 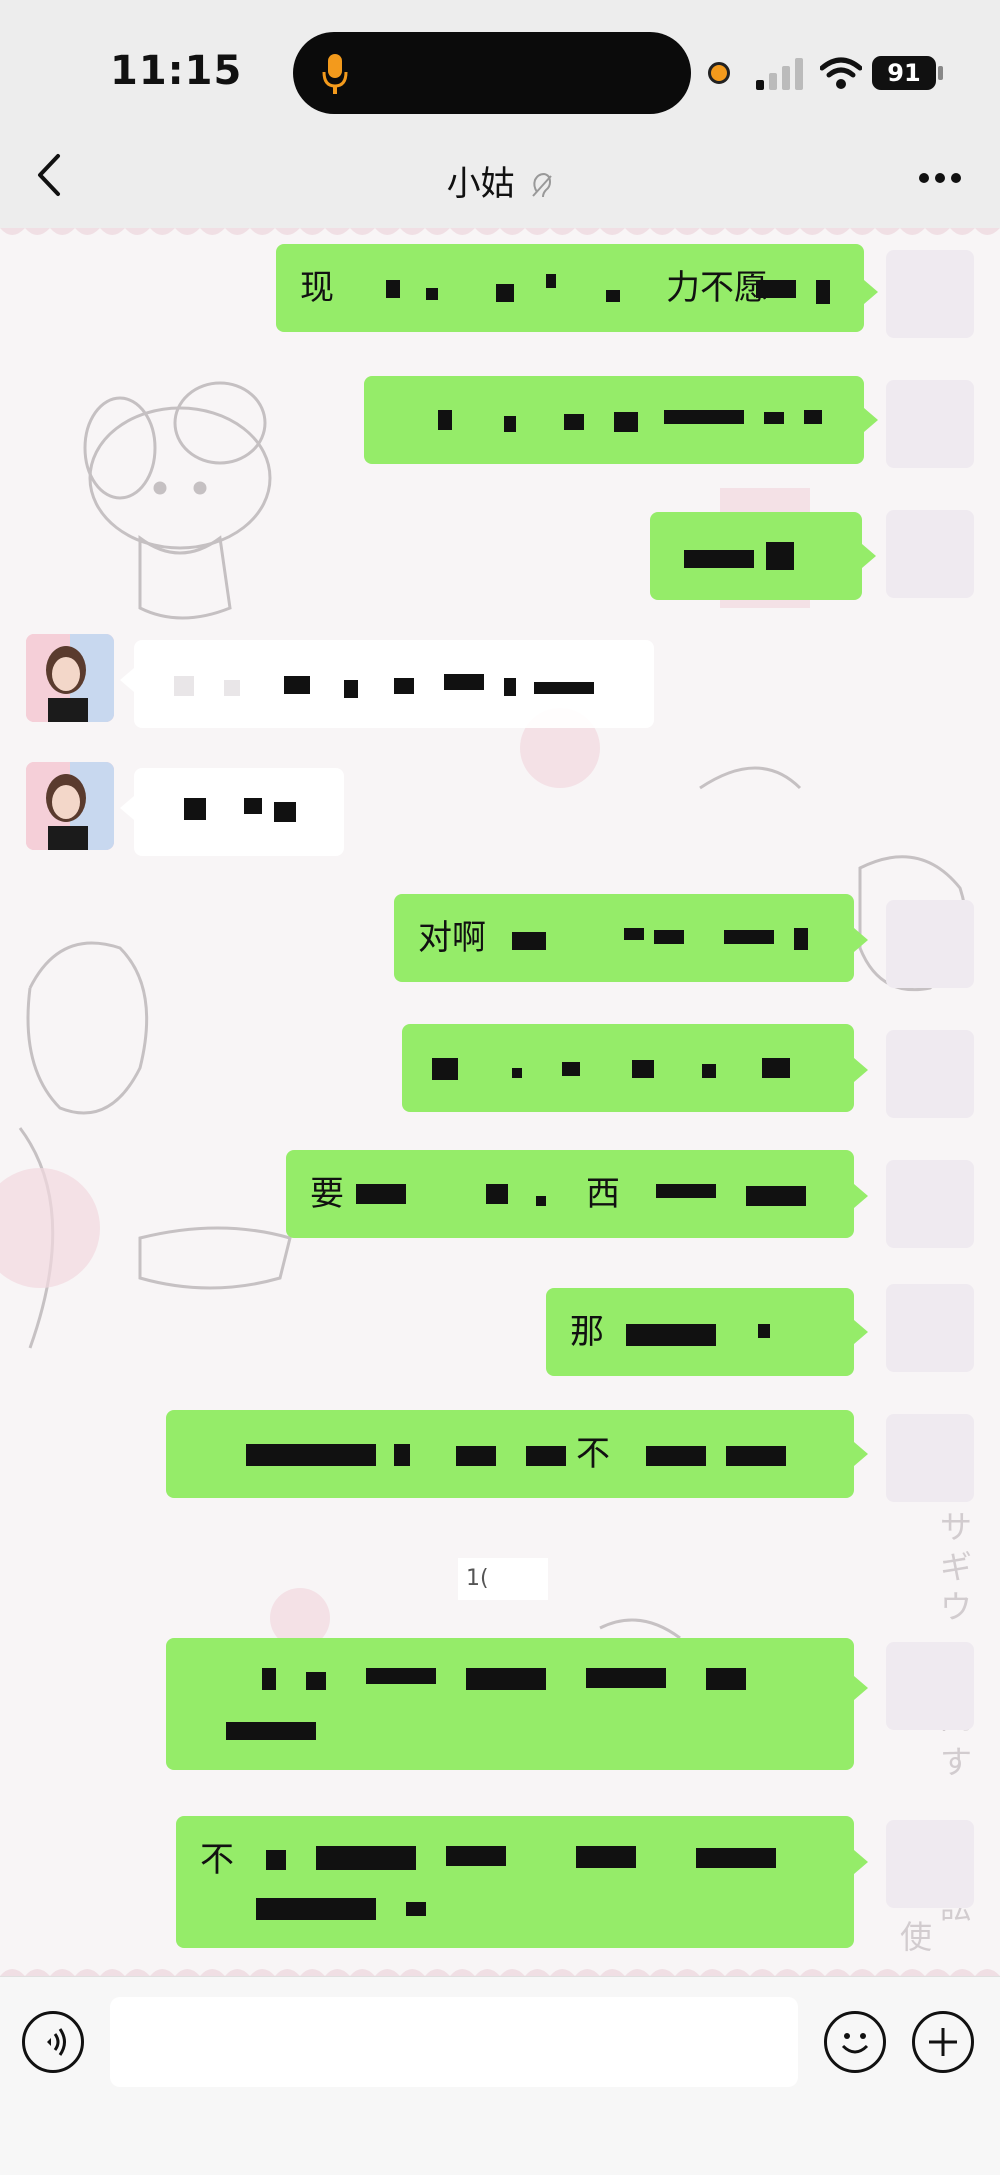 I want to click on microphone-icon, so click(x=335, y=74).